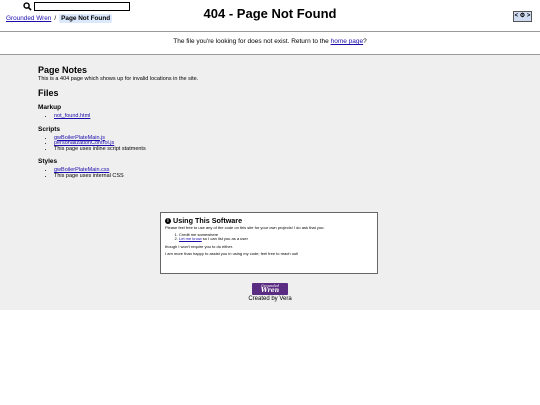  What do you see at coordinates (72, 116) in the screenshot?
I see `markup-file-link: not_found.html` at bounding box center [72, 116].